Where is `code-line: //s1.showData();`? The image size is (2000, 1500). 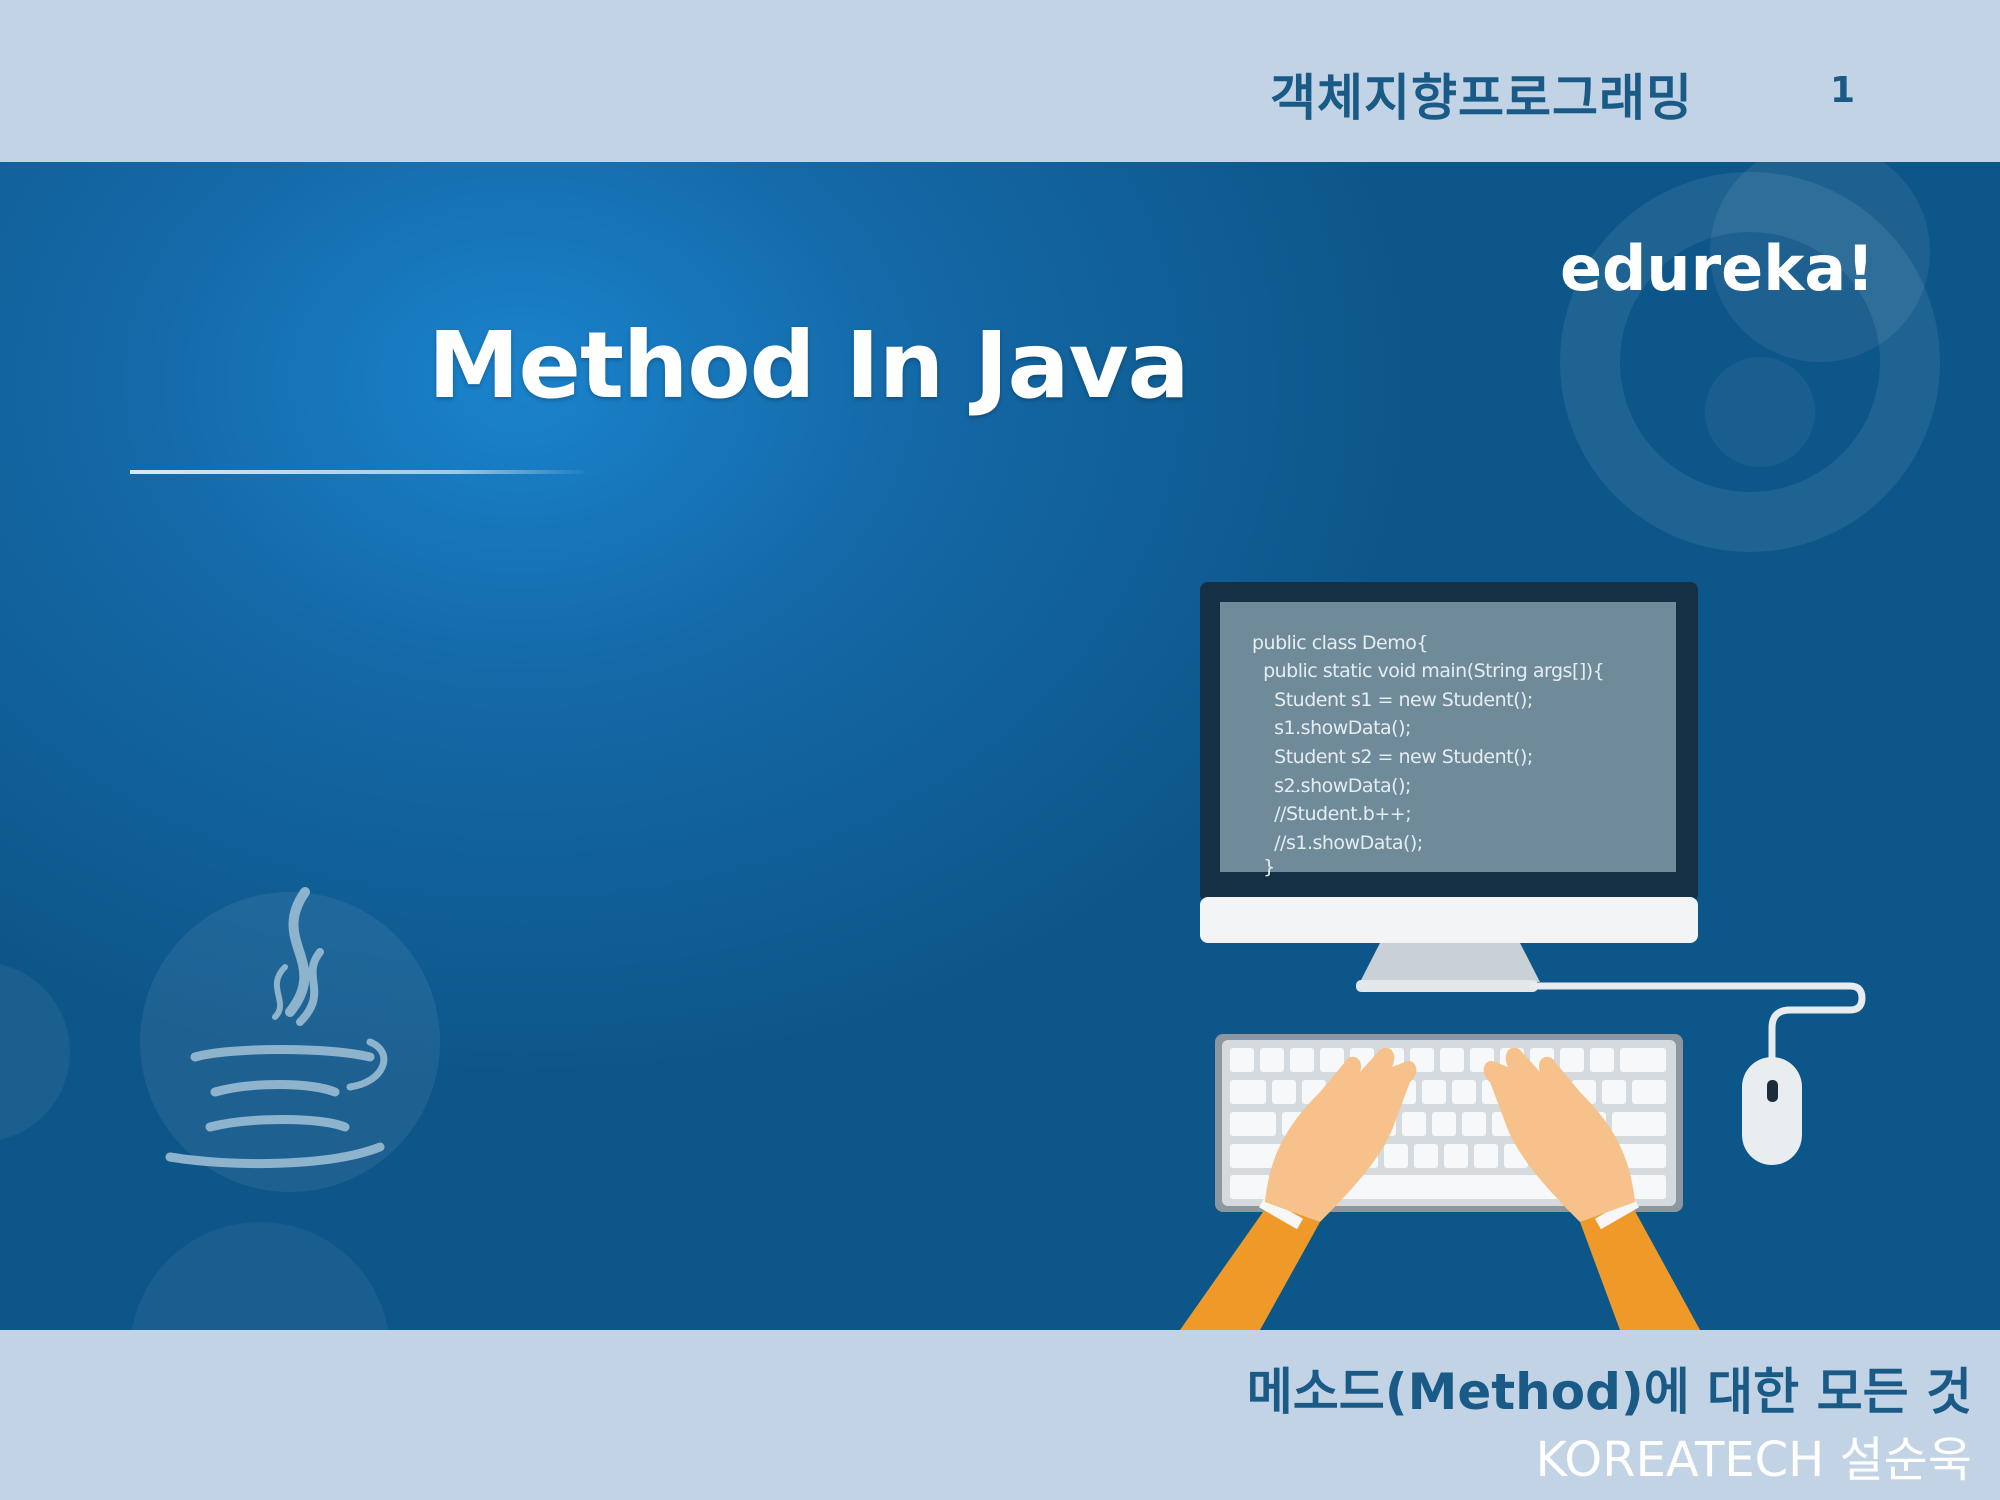
code-line: //s1.showData(); is located at coordinates (1337, 843).